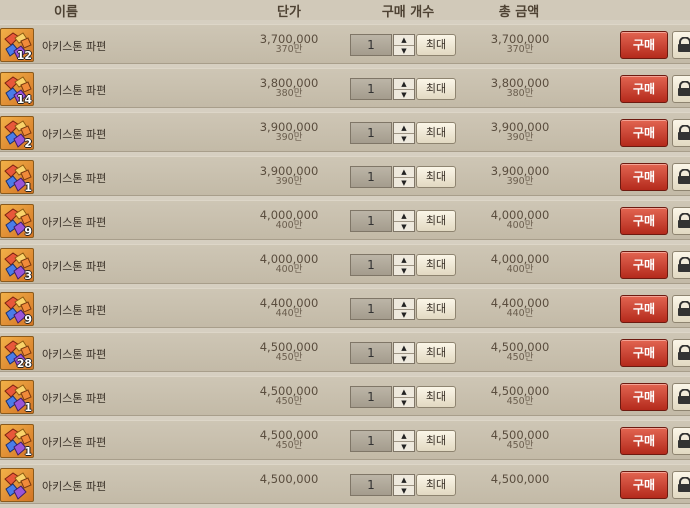 This screenshot has width=690, height=508. I want to click on arkstone-fragment-icon: 14, so click(17, 89).